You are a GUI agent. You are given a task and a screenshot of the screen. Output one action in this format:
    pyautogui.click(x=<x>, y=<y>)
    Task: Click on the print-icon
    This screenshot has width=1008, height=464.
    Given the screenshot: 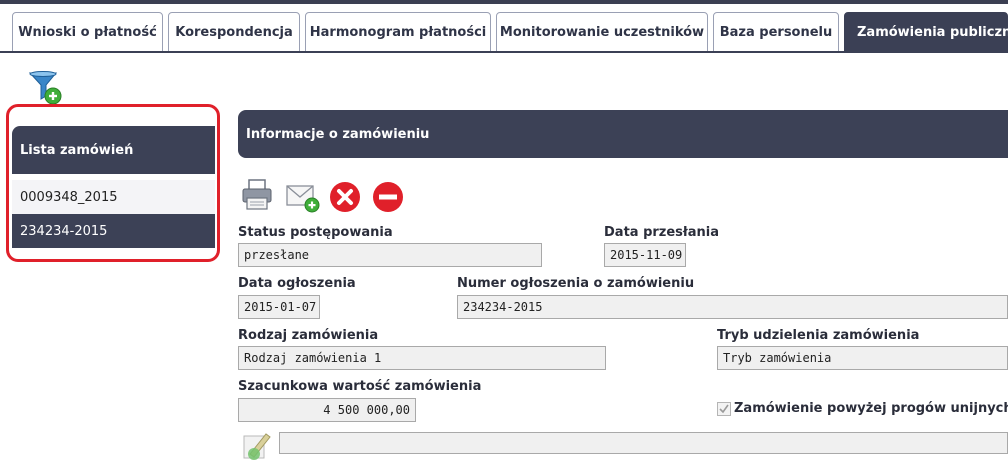 What is the action you would take?
    pyautogui.click(x=257, y=195)
    